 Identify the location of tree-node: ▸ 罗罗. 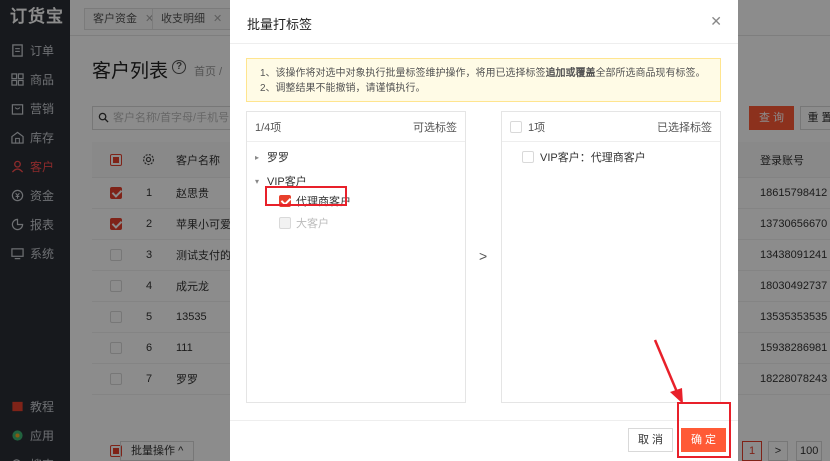
(272, 157).